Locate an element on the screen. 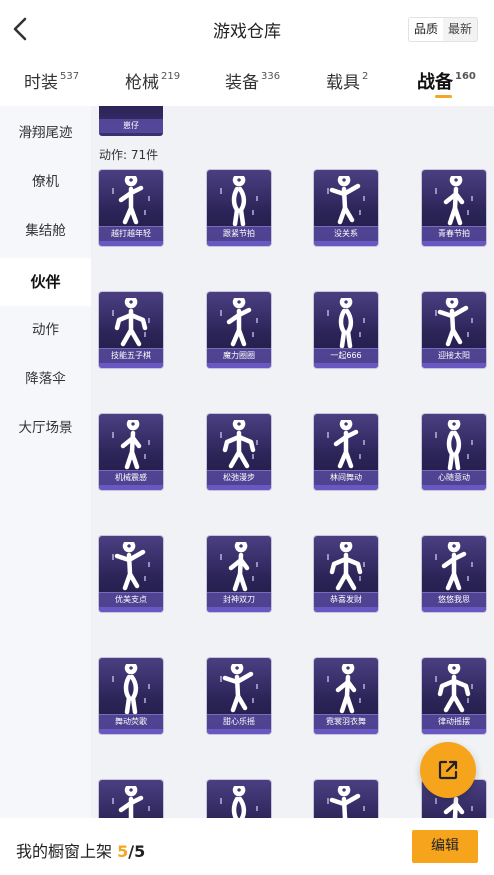 Image resolution: width=494 pixels, height=875 pixels. emote-card: 没关系 is located at coordinates (346, 208).